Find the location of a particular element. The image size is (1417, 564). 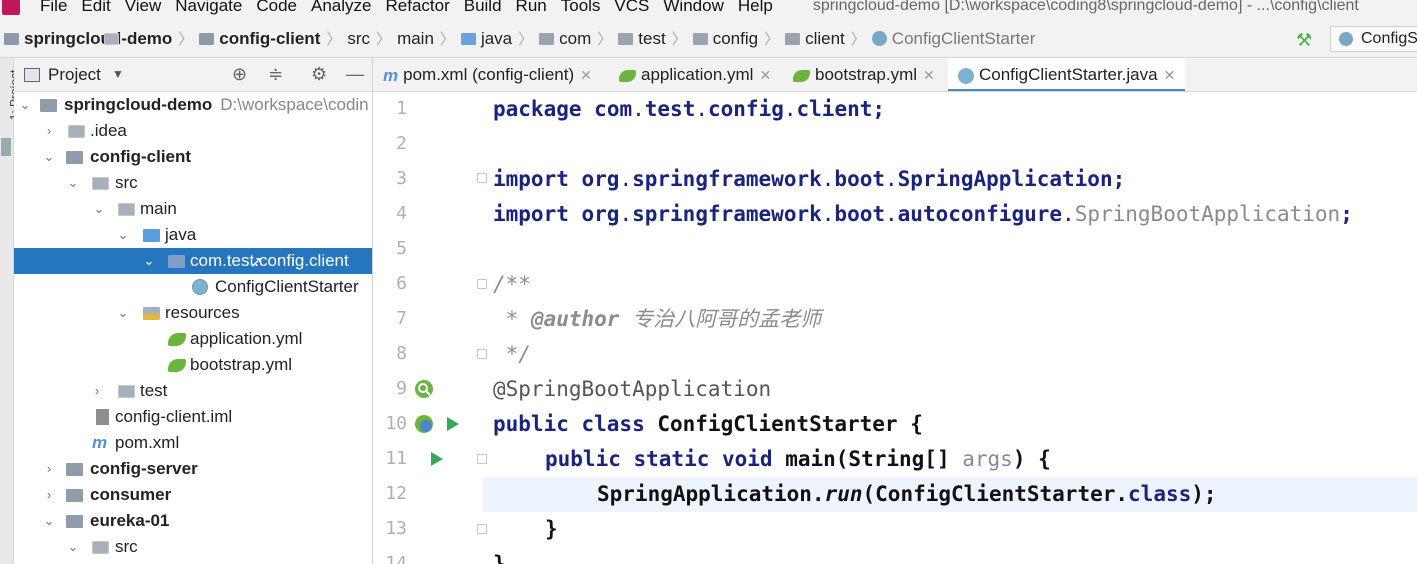

menu-view: View is located at coordinates (143, 8).